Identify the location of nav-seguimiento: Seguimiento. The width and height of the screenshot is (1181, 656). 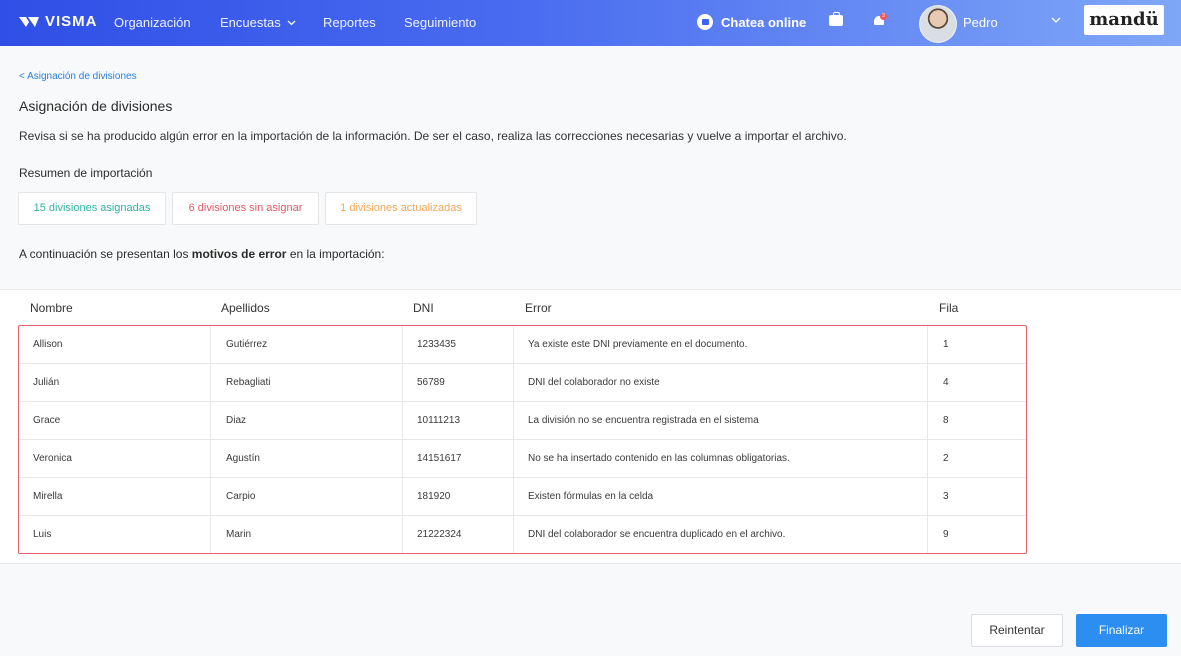
(440, 23).